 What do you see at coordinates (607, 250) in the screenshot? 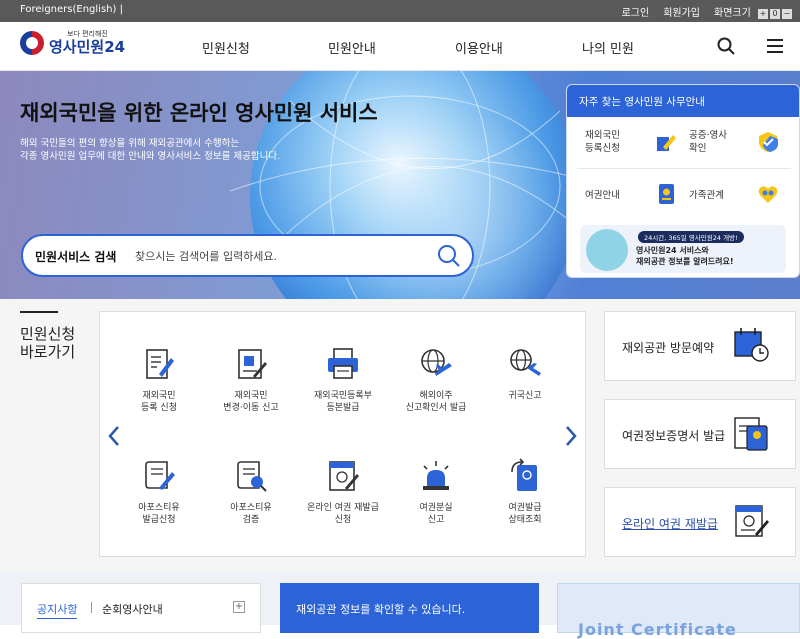
I see `mascot-bunny-icon` at bounding box center [607, 250].